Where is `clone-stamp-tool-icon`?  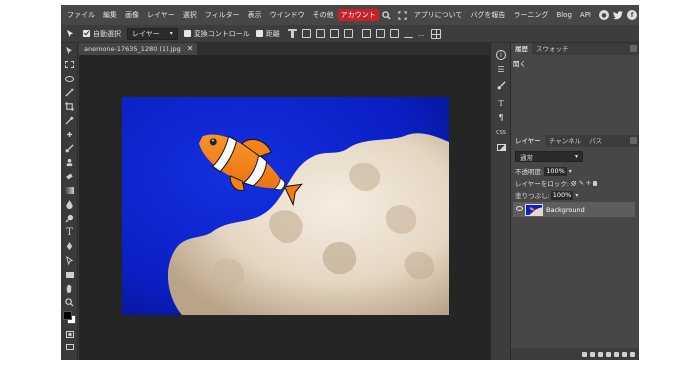 clone-stamp-tool-icon is located at coordinates (69, 162).